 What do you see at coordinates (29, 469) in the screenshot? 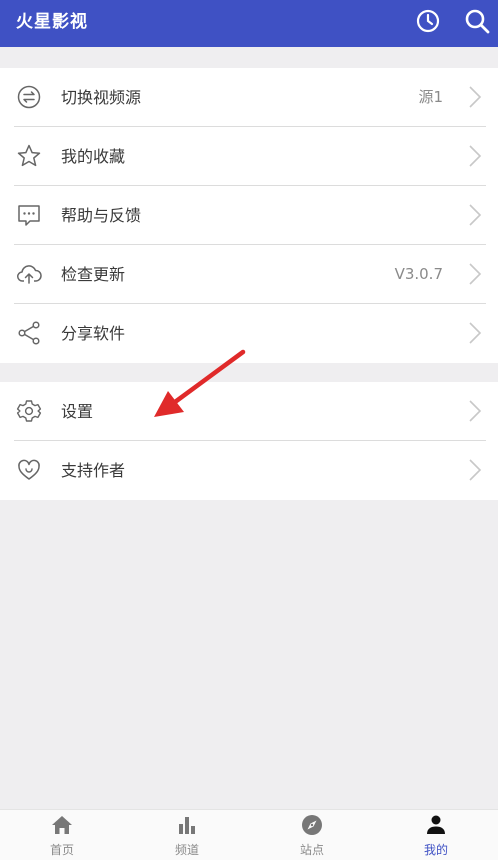
I see `heart-icon` at bounding box center [29, 469].